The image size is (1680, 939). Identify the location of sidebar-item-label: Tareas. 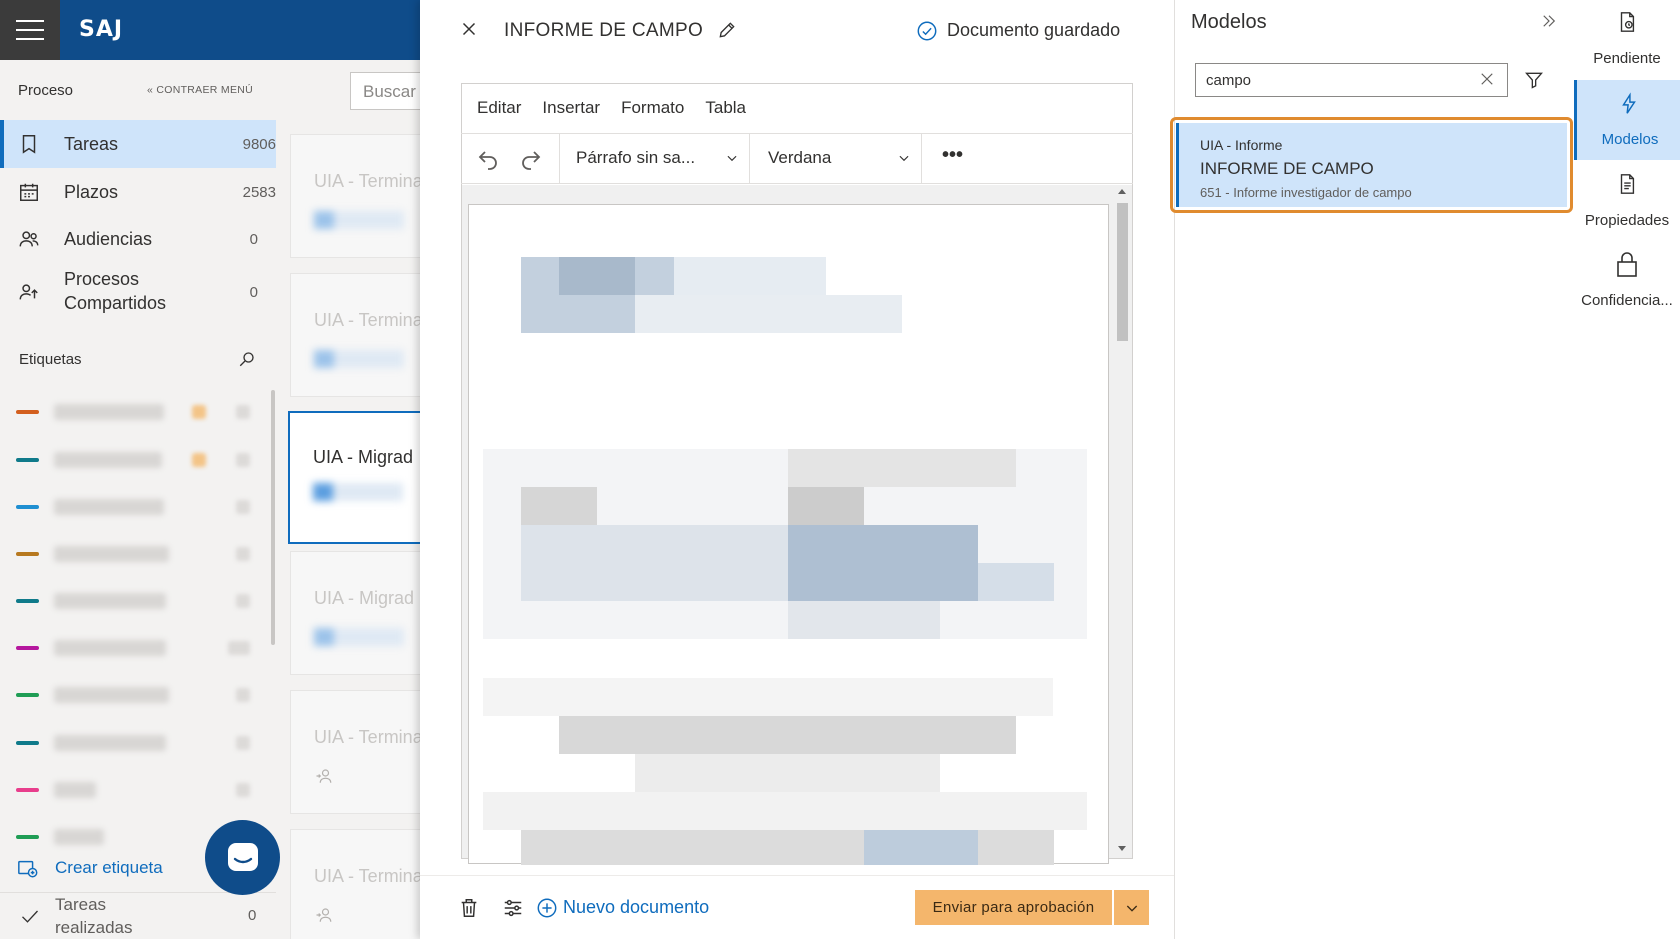
(91, 143).